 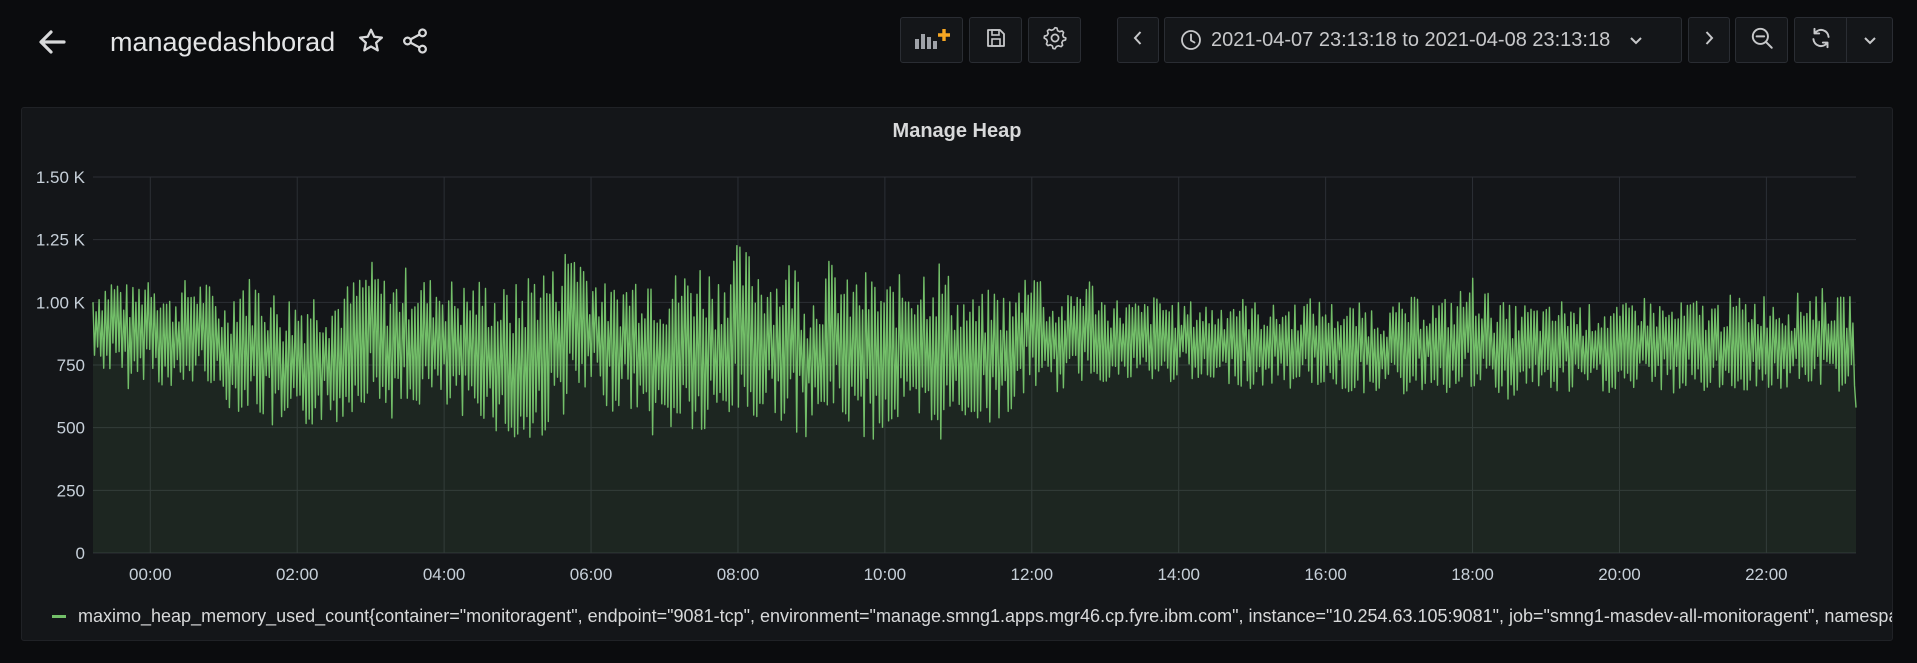 What do you see at coordinates (71, 428) in the screenshot?
I see `y-tick-label: 500` at bounding box center [71, 428].